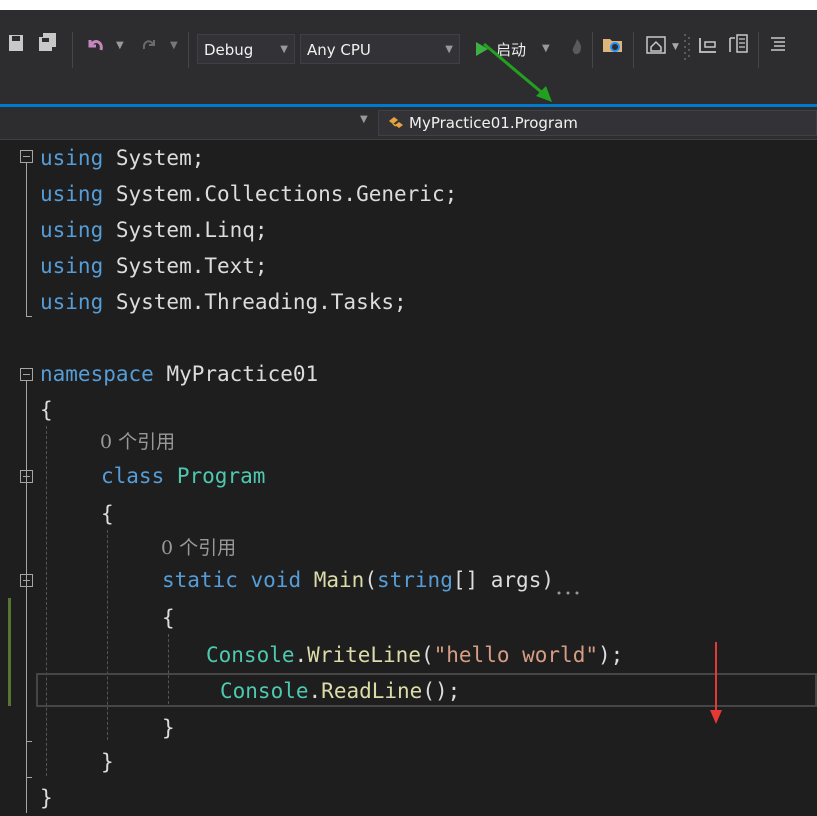 Image resolution: width=817 pixels, height=816 pixels. I want to click on code-line-4: using System.Text;, so click(154, 266).